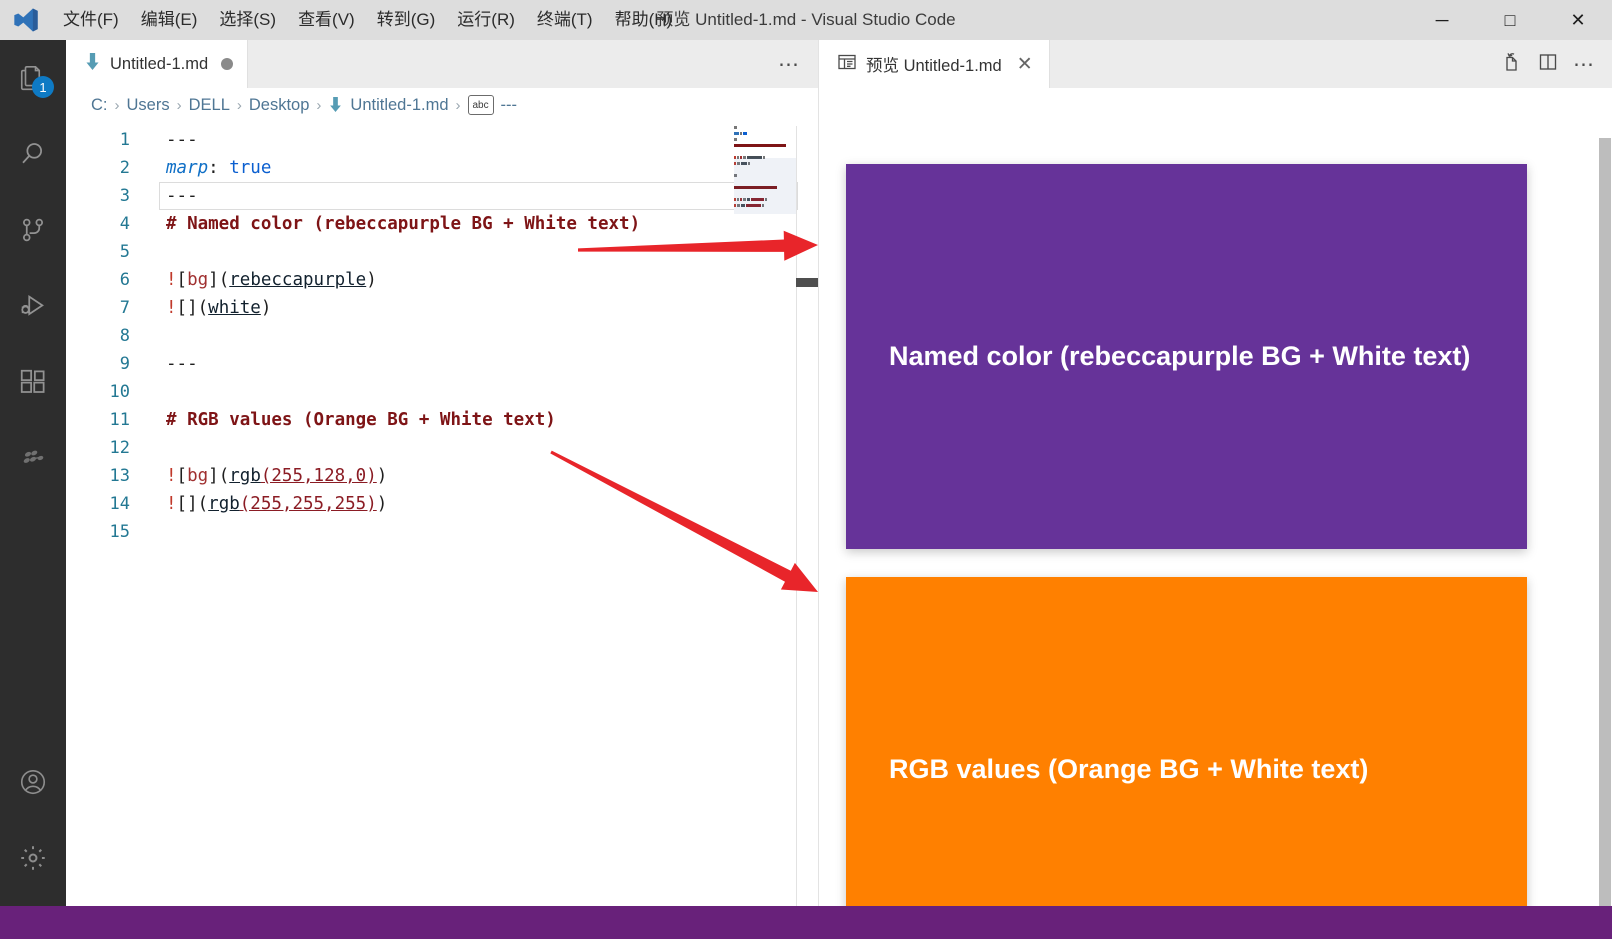  What do you see at coordinates (279, 105) in the screenshot?
I see `breadcrumb-item-desktop: Desktop` at bounding box center [279, 105].